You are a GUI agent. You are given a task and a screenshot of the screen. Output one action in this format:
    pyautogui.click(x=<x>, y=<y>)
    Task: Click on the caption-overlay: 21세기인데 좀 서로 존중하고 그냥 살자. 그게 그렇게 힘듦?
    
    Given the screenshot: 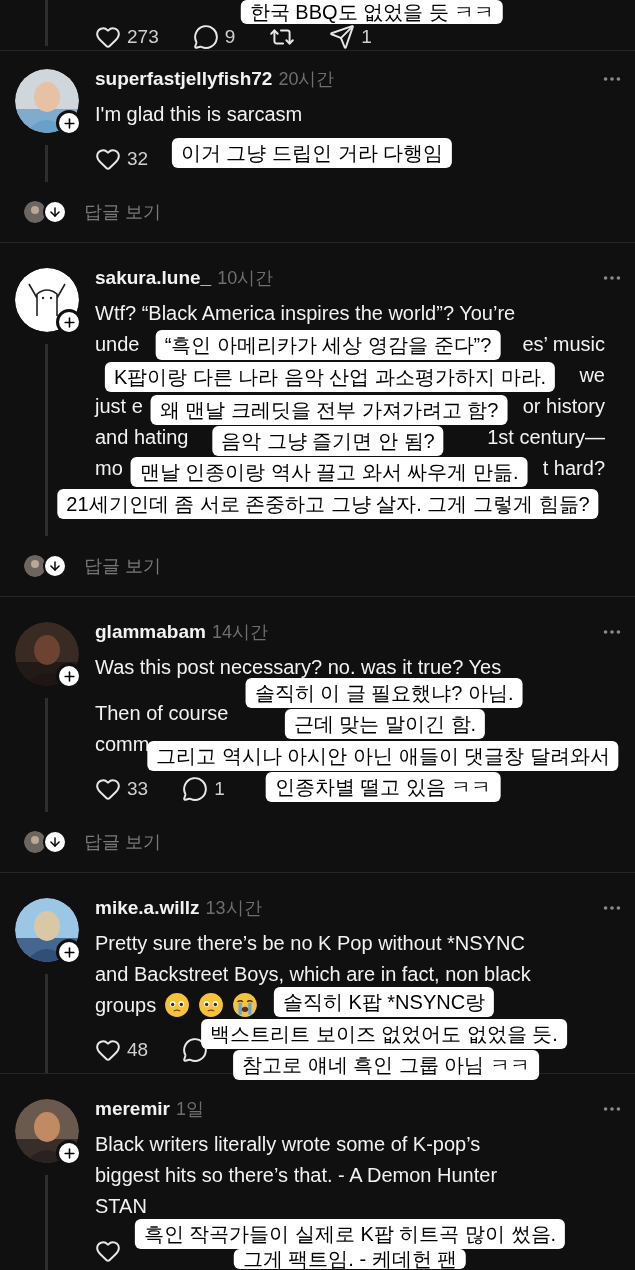 What is the action you would take?
    pyautogui.click(x=328, y=504)
    